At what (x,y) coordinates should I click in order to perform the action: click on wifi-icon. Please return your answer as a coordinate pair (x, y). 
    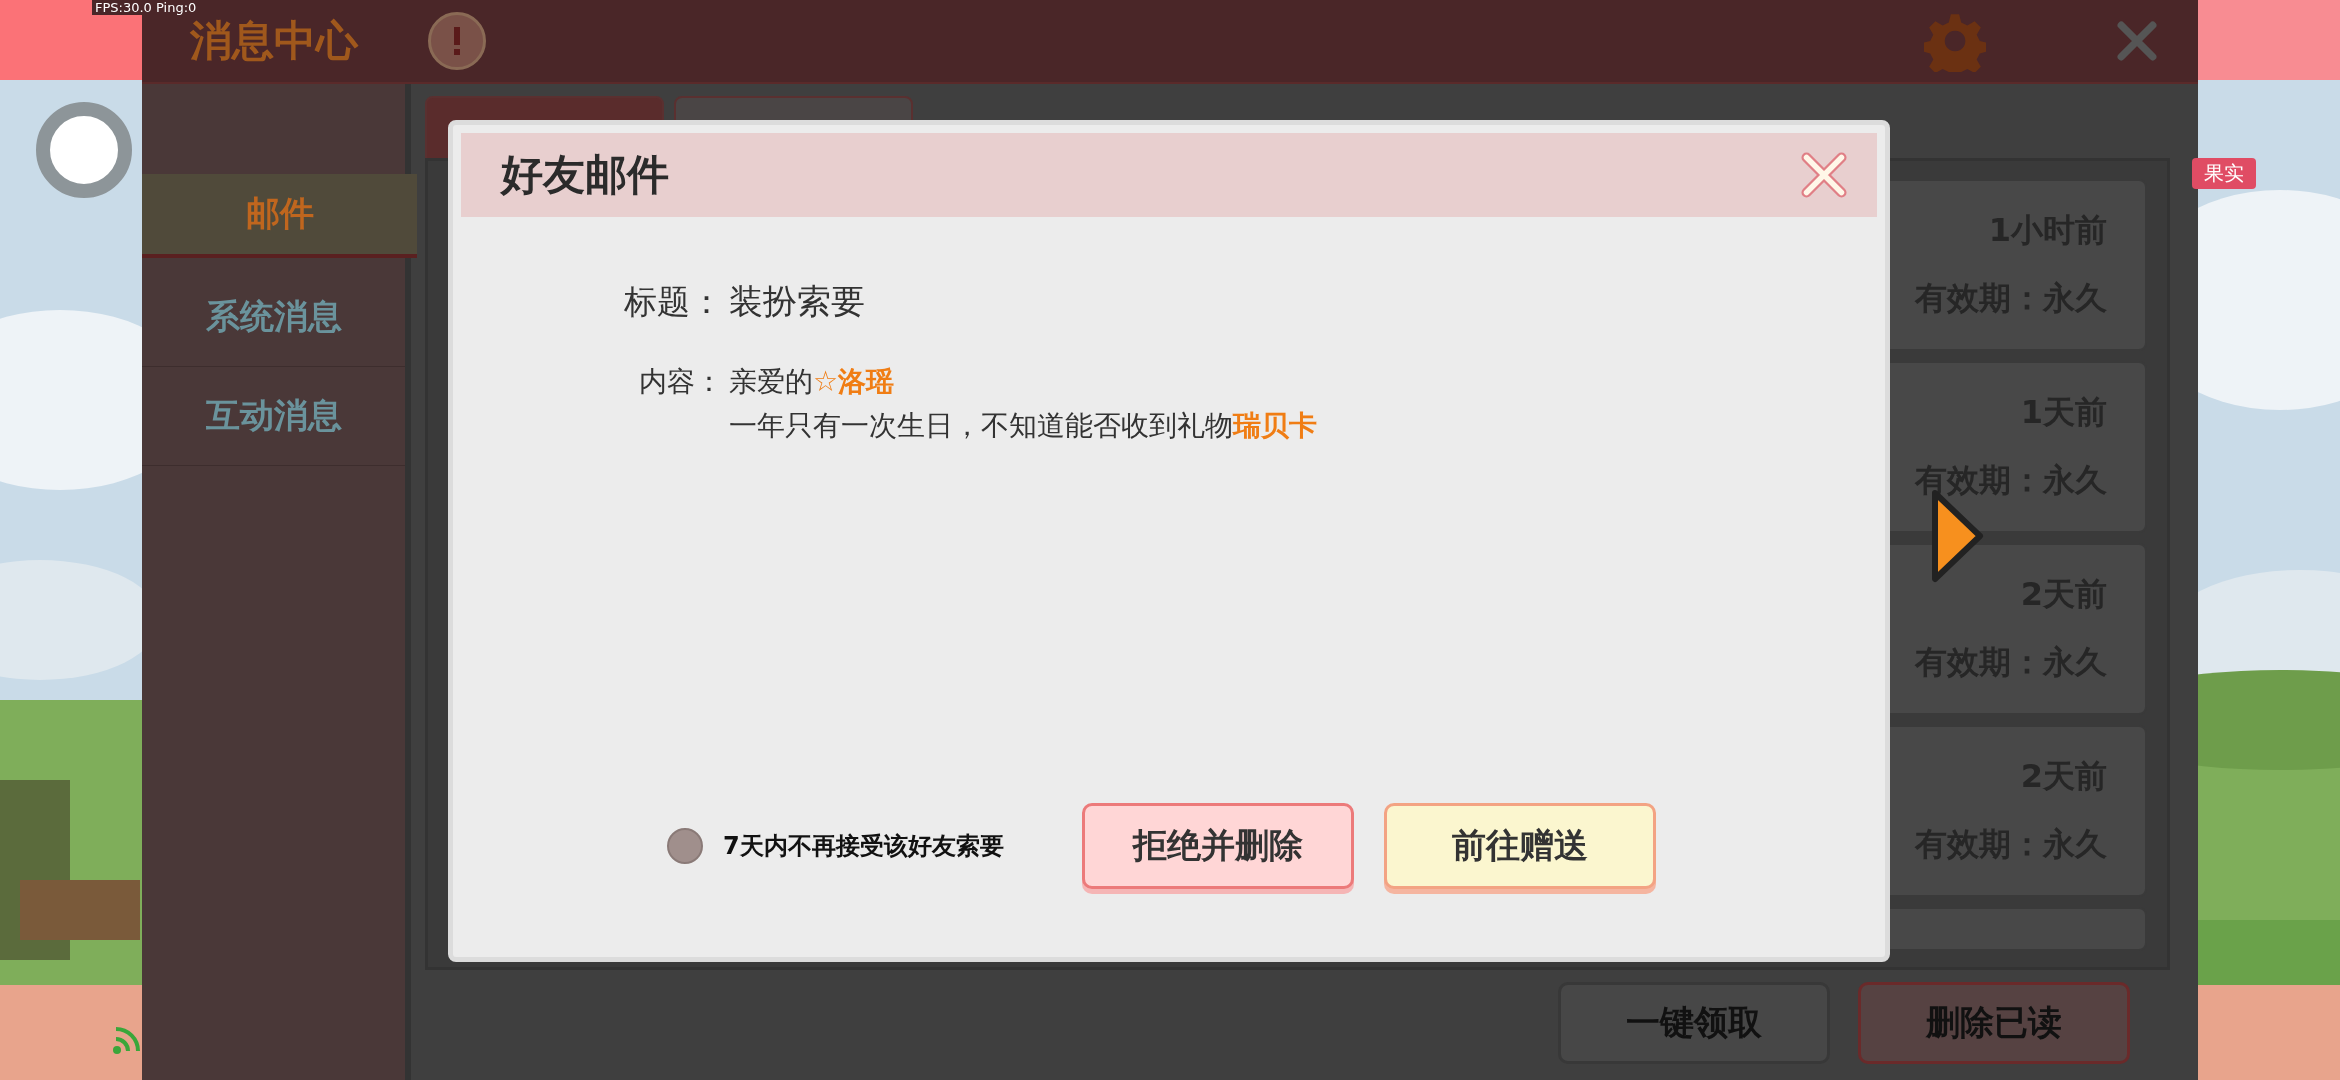
    Looking at the image, I should click on (127, 1040).